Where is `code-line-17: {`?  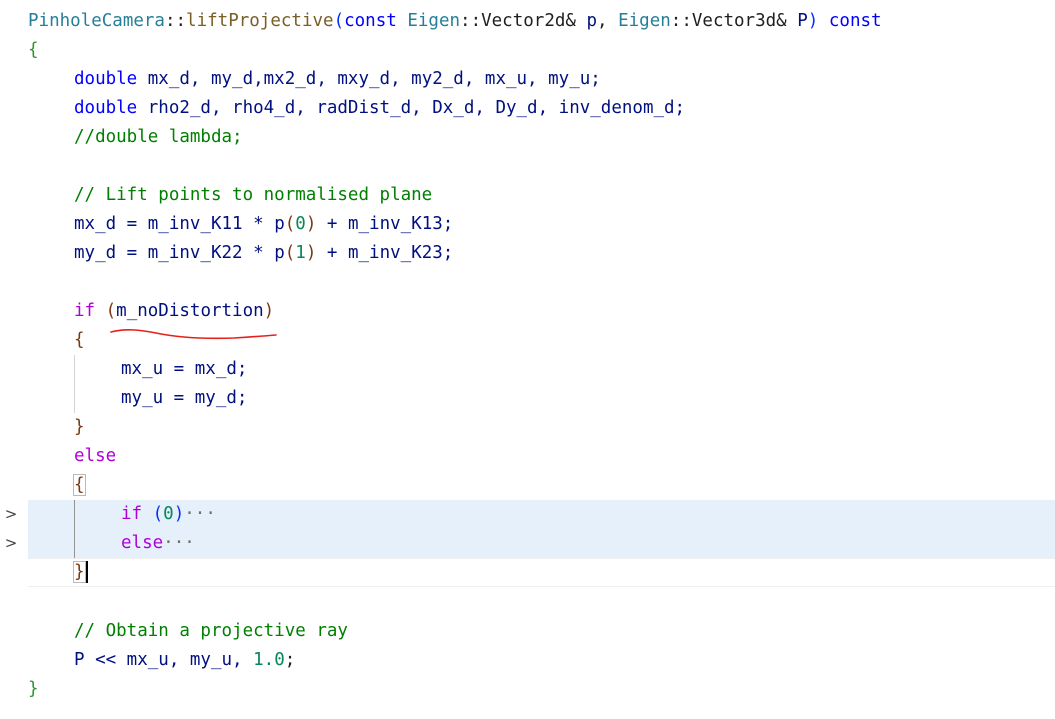 code-line-17: { is located at coordinates (79, 485).